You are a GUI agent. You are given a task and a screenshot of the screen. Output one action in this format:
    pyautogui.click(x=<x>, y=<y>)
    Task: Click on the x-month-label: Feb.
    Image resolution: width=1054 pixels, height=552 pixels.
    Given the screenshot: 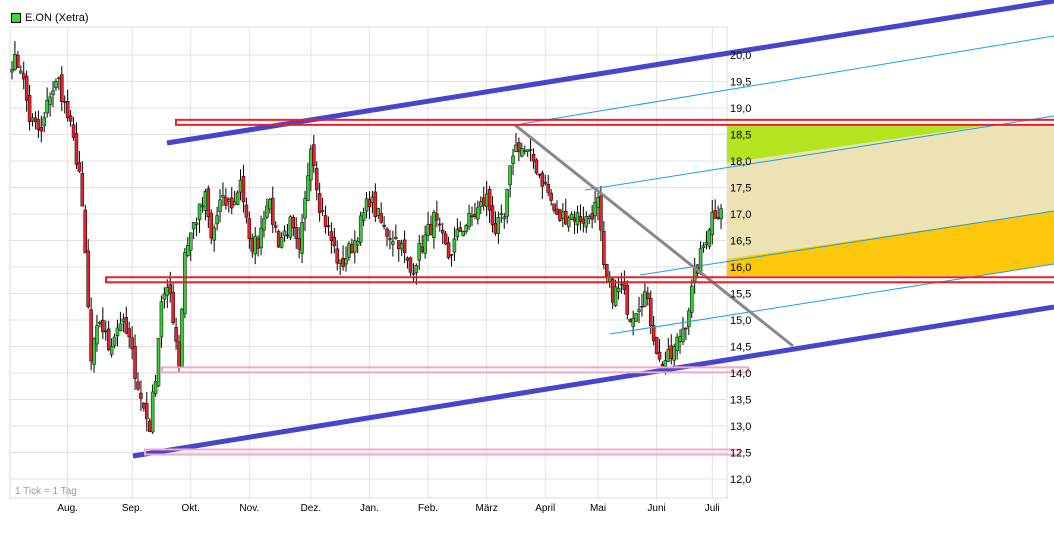 What is the action you would take?
    pyautogui.click(x=428, y=508)
    